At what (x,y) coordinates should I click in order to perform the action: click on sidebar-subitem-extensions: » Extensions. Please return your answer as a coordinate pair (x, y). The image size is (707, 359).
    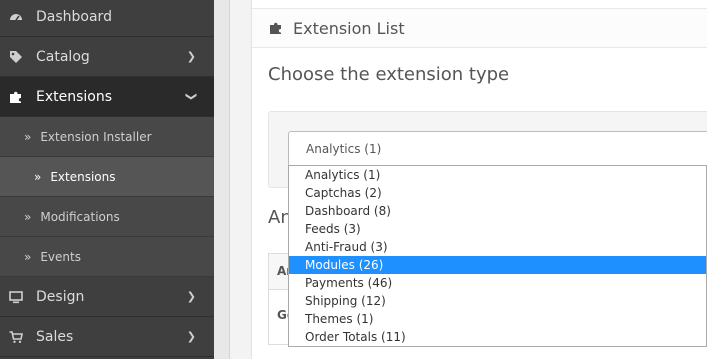
    Looking at the image, I should click on (107, 177).